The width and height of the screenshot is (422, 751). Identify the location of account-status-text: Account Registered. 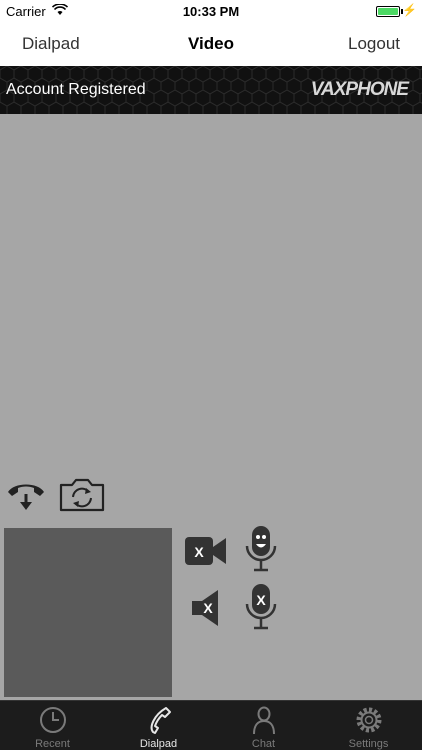
(76, 89).